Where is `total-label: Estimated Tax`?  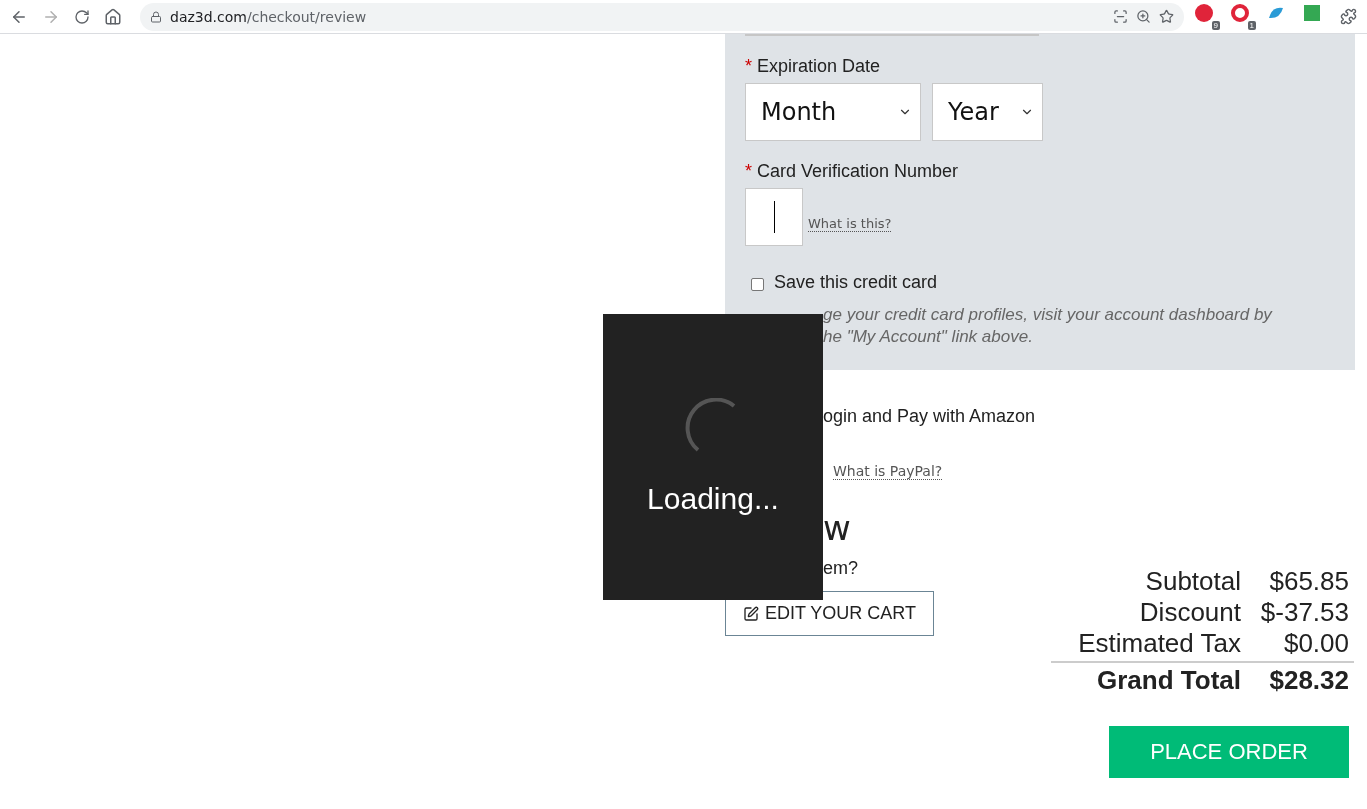
total-label: Estimated Tax is located at coordinates (1159, 643).